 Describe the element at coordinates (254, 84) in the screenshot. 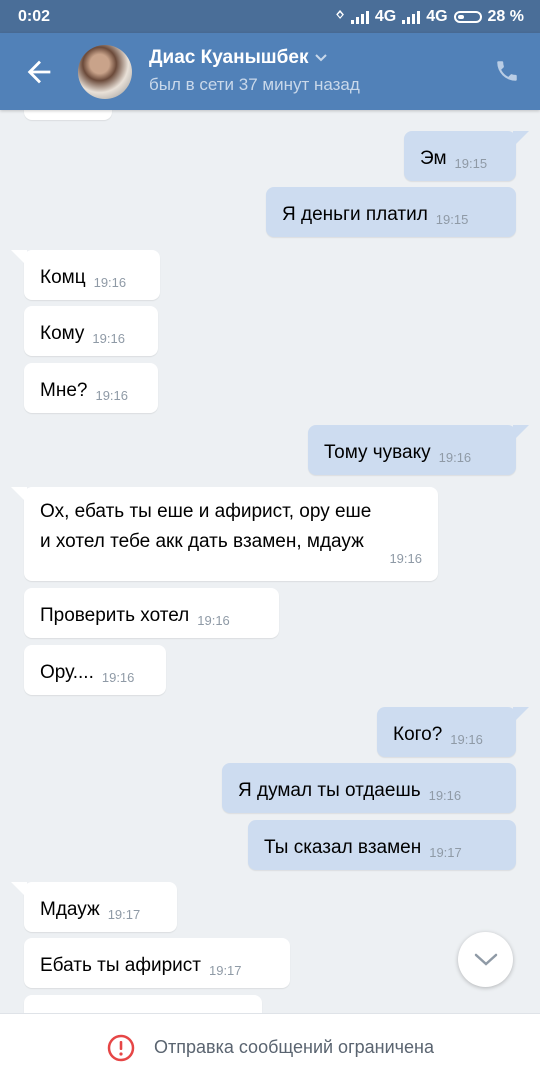

I see `last-seen: был в сети 37 минут назад` at that location.